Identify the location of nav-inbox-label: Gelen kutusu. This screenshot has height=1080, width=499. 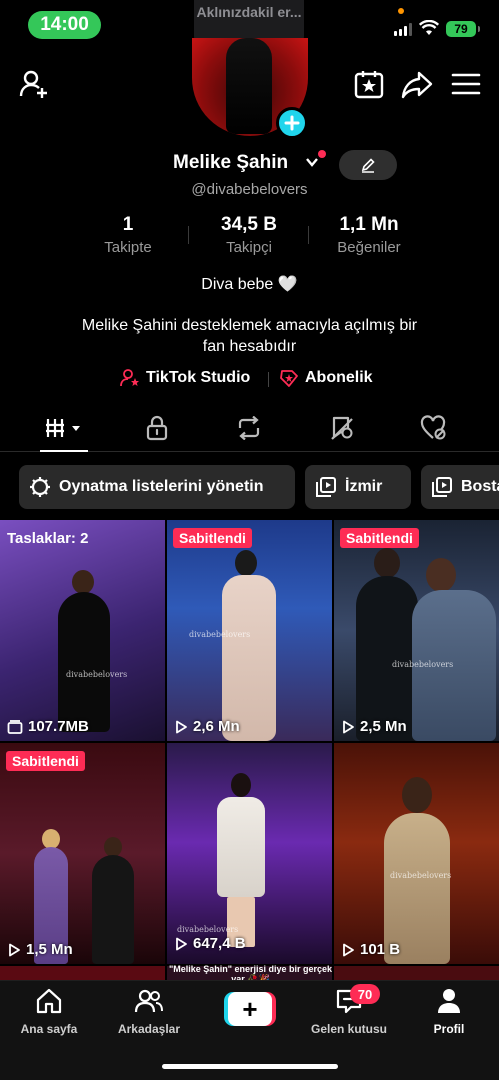
(348, 1029).